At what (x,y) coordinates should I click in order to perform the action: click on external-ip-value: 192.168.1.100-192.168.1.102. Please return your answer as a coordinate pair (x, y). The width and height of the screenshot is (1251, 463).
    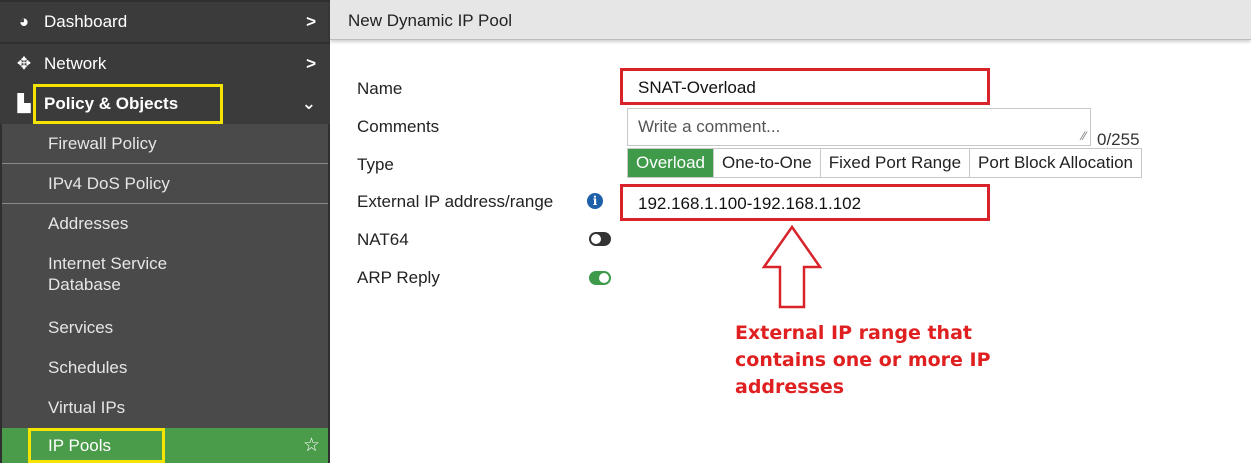
    Looking at the image, I should click on (750, 203).